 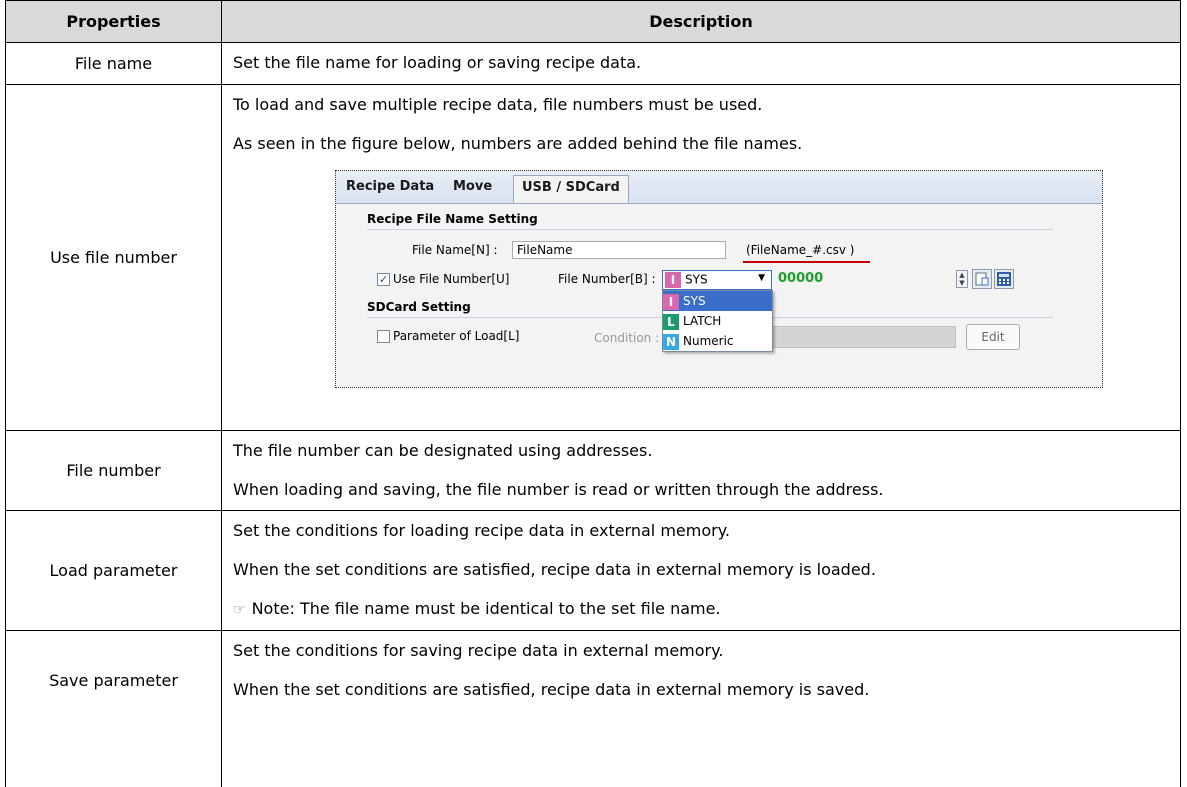 I want to click on load-parameter-label: Parameter of Load[L], so click(x=456, y=336).